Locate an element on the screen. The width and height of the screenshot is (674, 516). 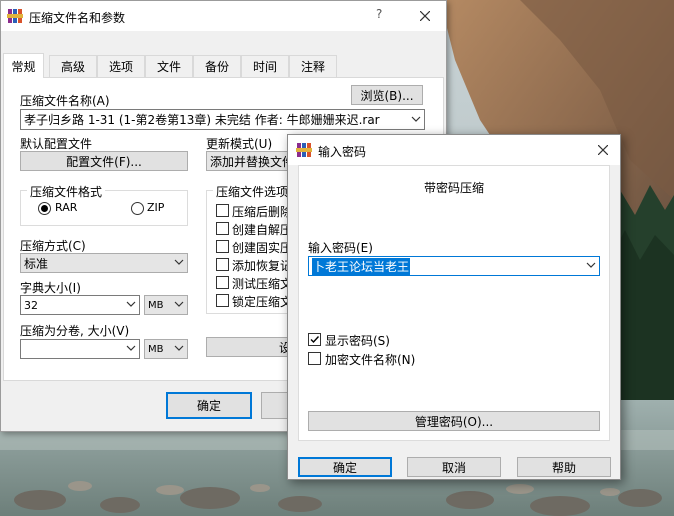
dictionary-size-value: 32 is located at coordinates (31, 305).